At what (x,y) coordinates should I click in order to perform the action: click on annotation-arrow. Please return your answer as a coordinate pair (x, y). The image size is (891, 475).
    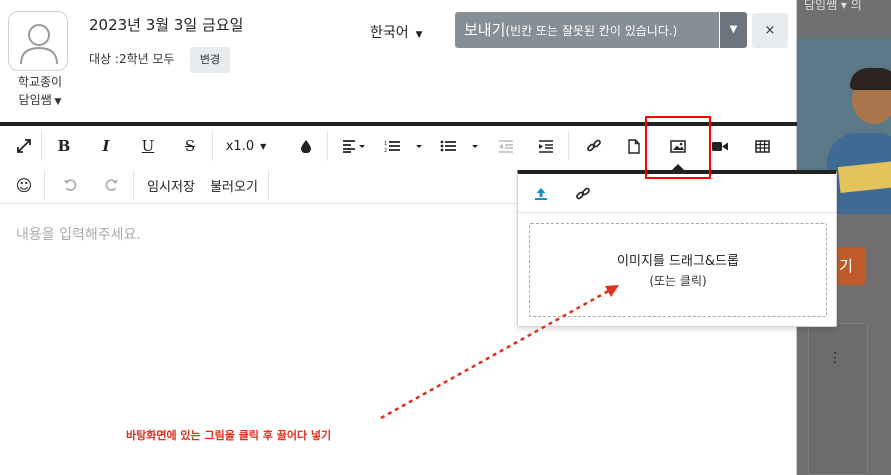
    Looking at the image, I should click on (499, 352).